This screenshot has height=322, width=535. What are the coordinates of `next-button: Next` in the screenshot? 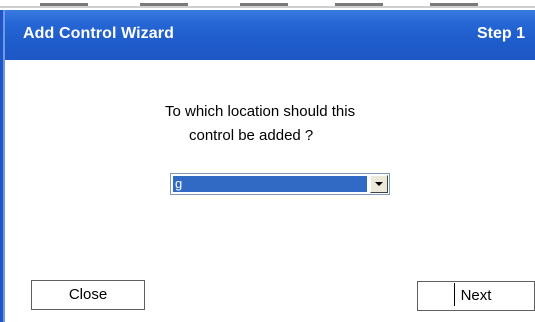 It's located at (476, 296).